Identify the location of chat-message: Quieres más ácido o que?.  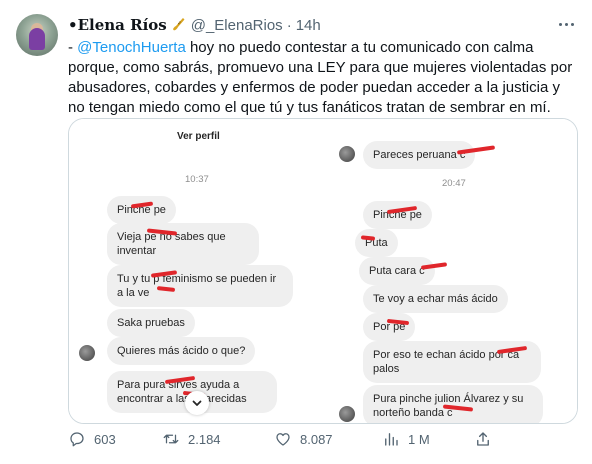
(181, 351).